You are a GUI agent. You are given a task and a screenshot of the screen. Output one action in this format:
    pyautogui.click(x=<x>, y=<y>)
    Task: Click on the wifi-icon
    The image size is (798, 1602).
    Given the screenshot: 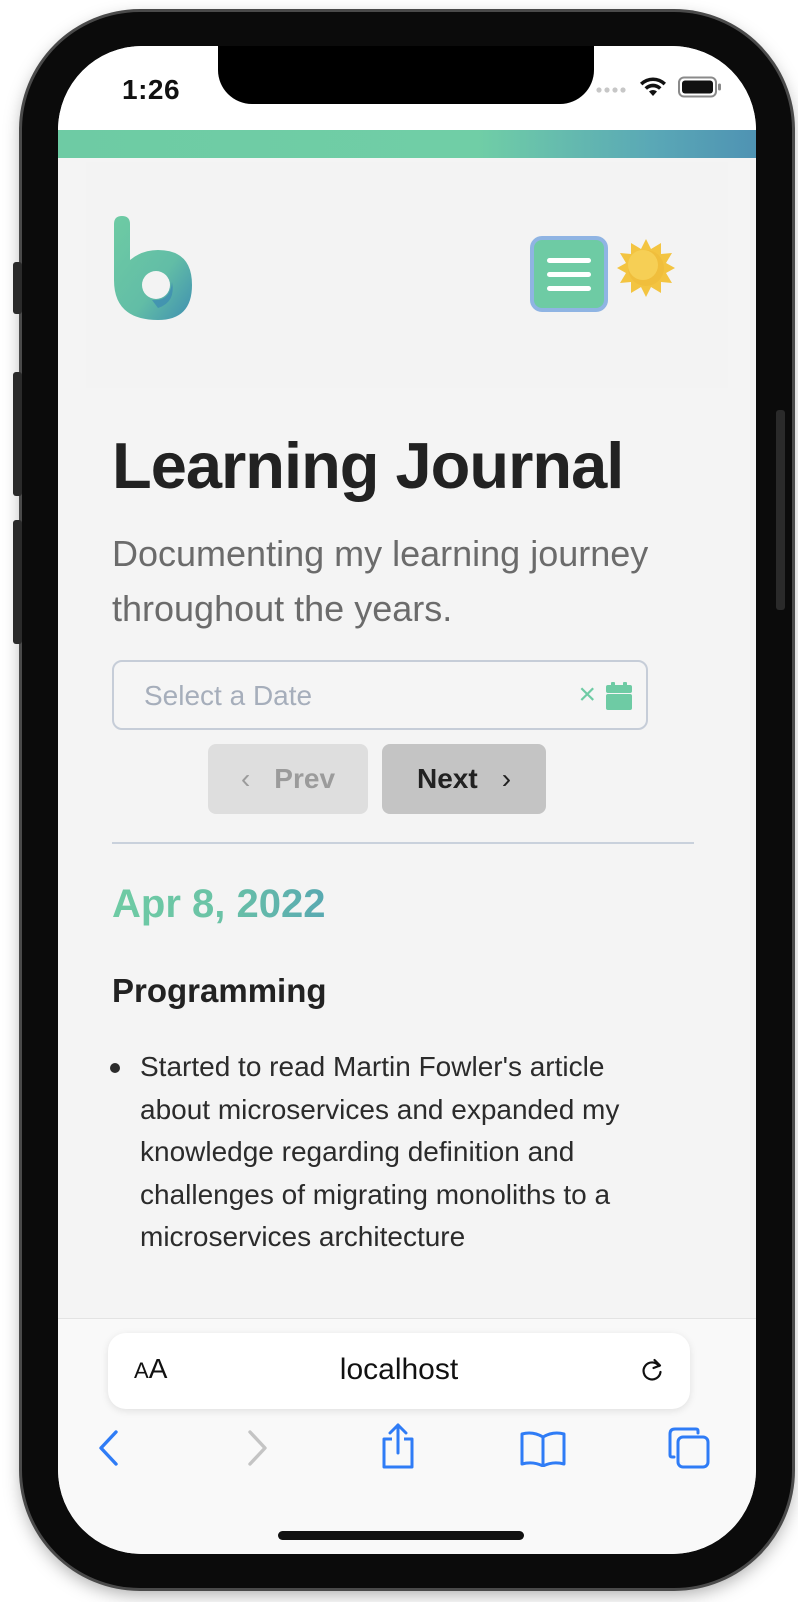 What is the action you would take?
    pyautogui.click(x=653, y=89)
    